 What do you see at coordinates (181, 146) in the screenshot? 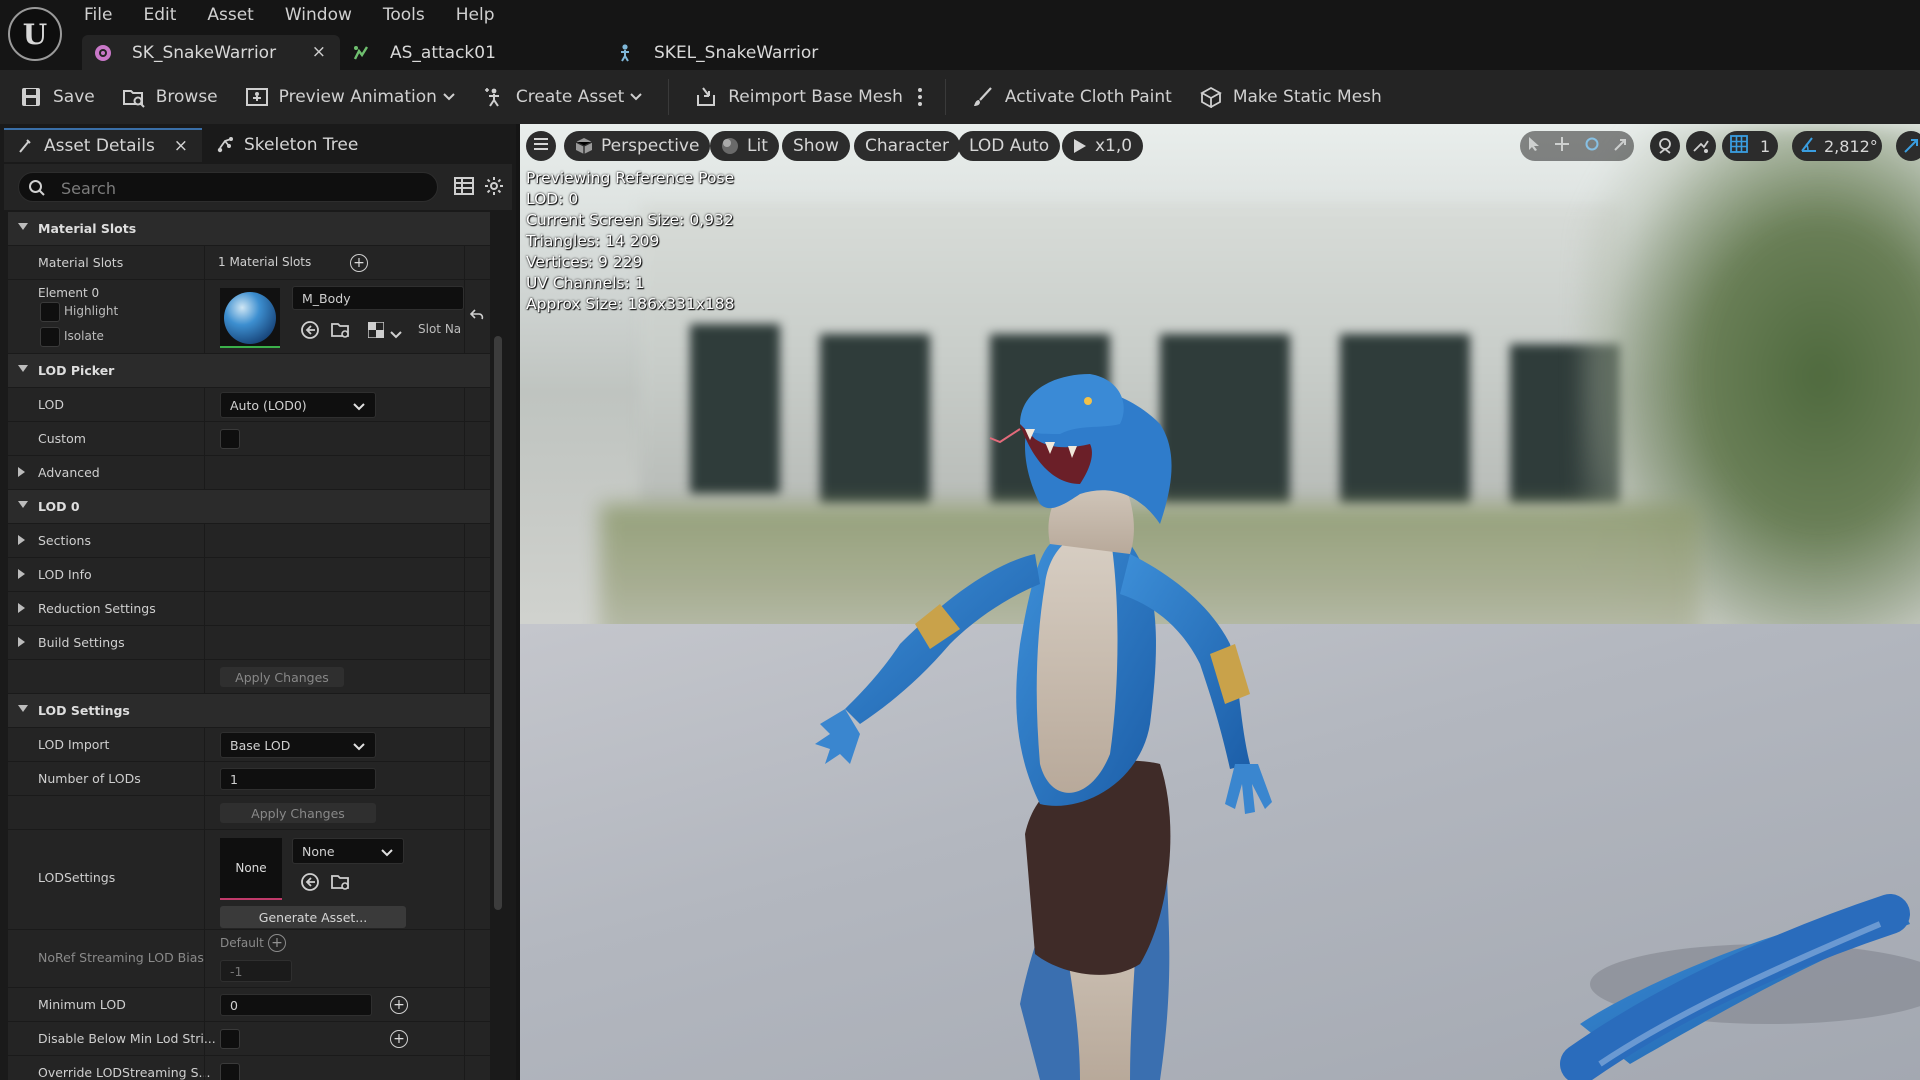
I see `close-icon: ×` at bounding box center [181, 146].